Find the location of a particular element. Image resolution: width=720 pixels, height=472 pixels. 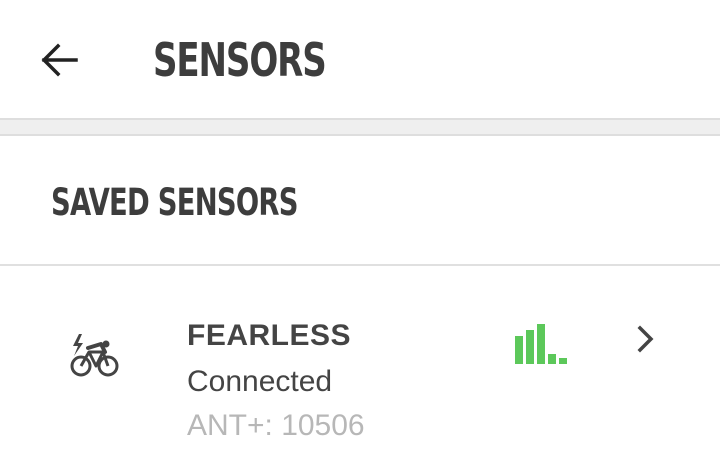

arrow-left-icon is located at coordinates (59, 60).